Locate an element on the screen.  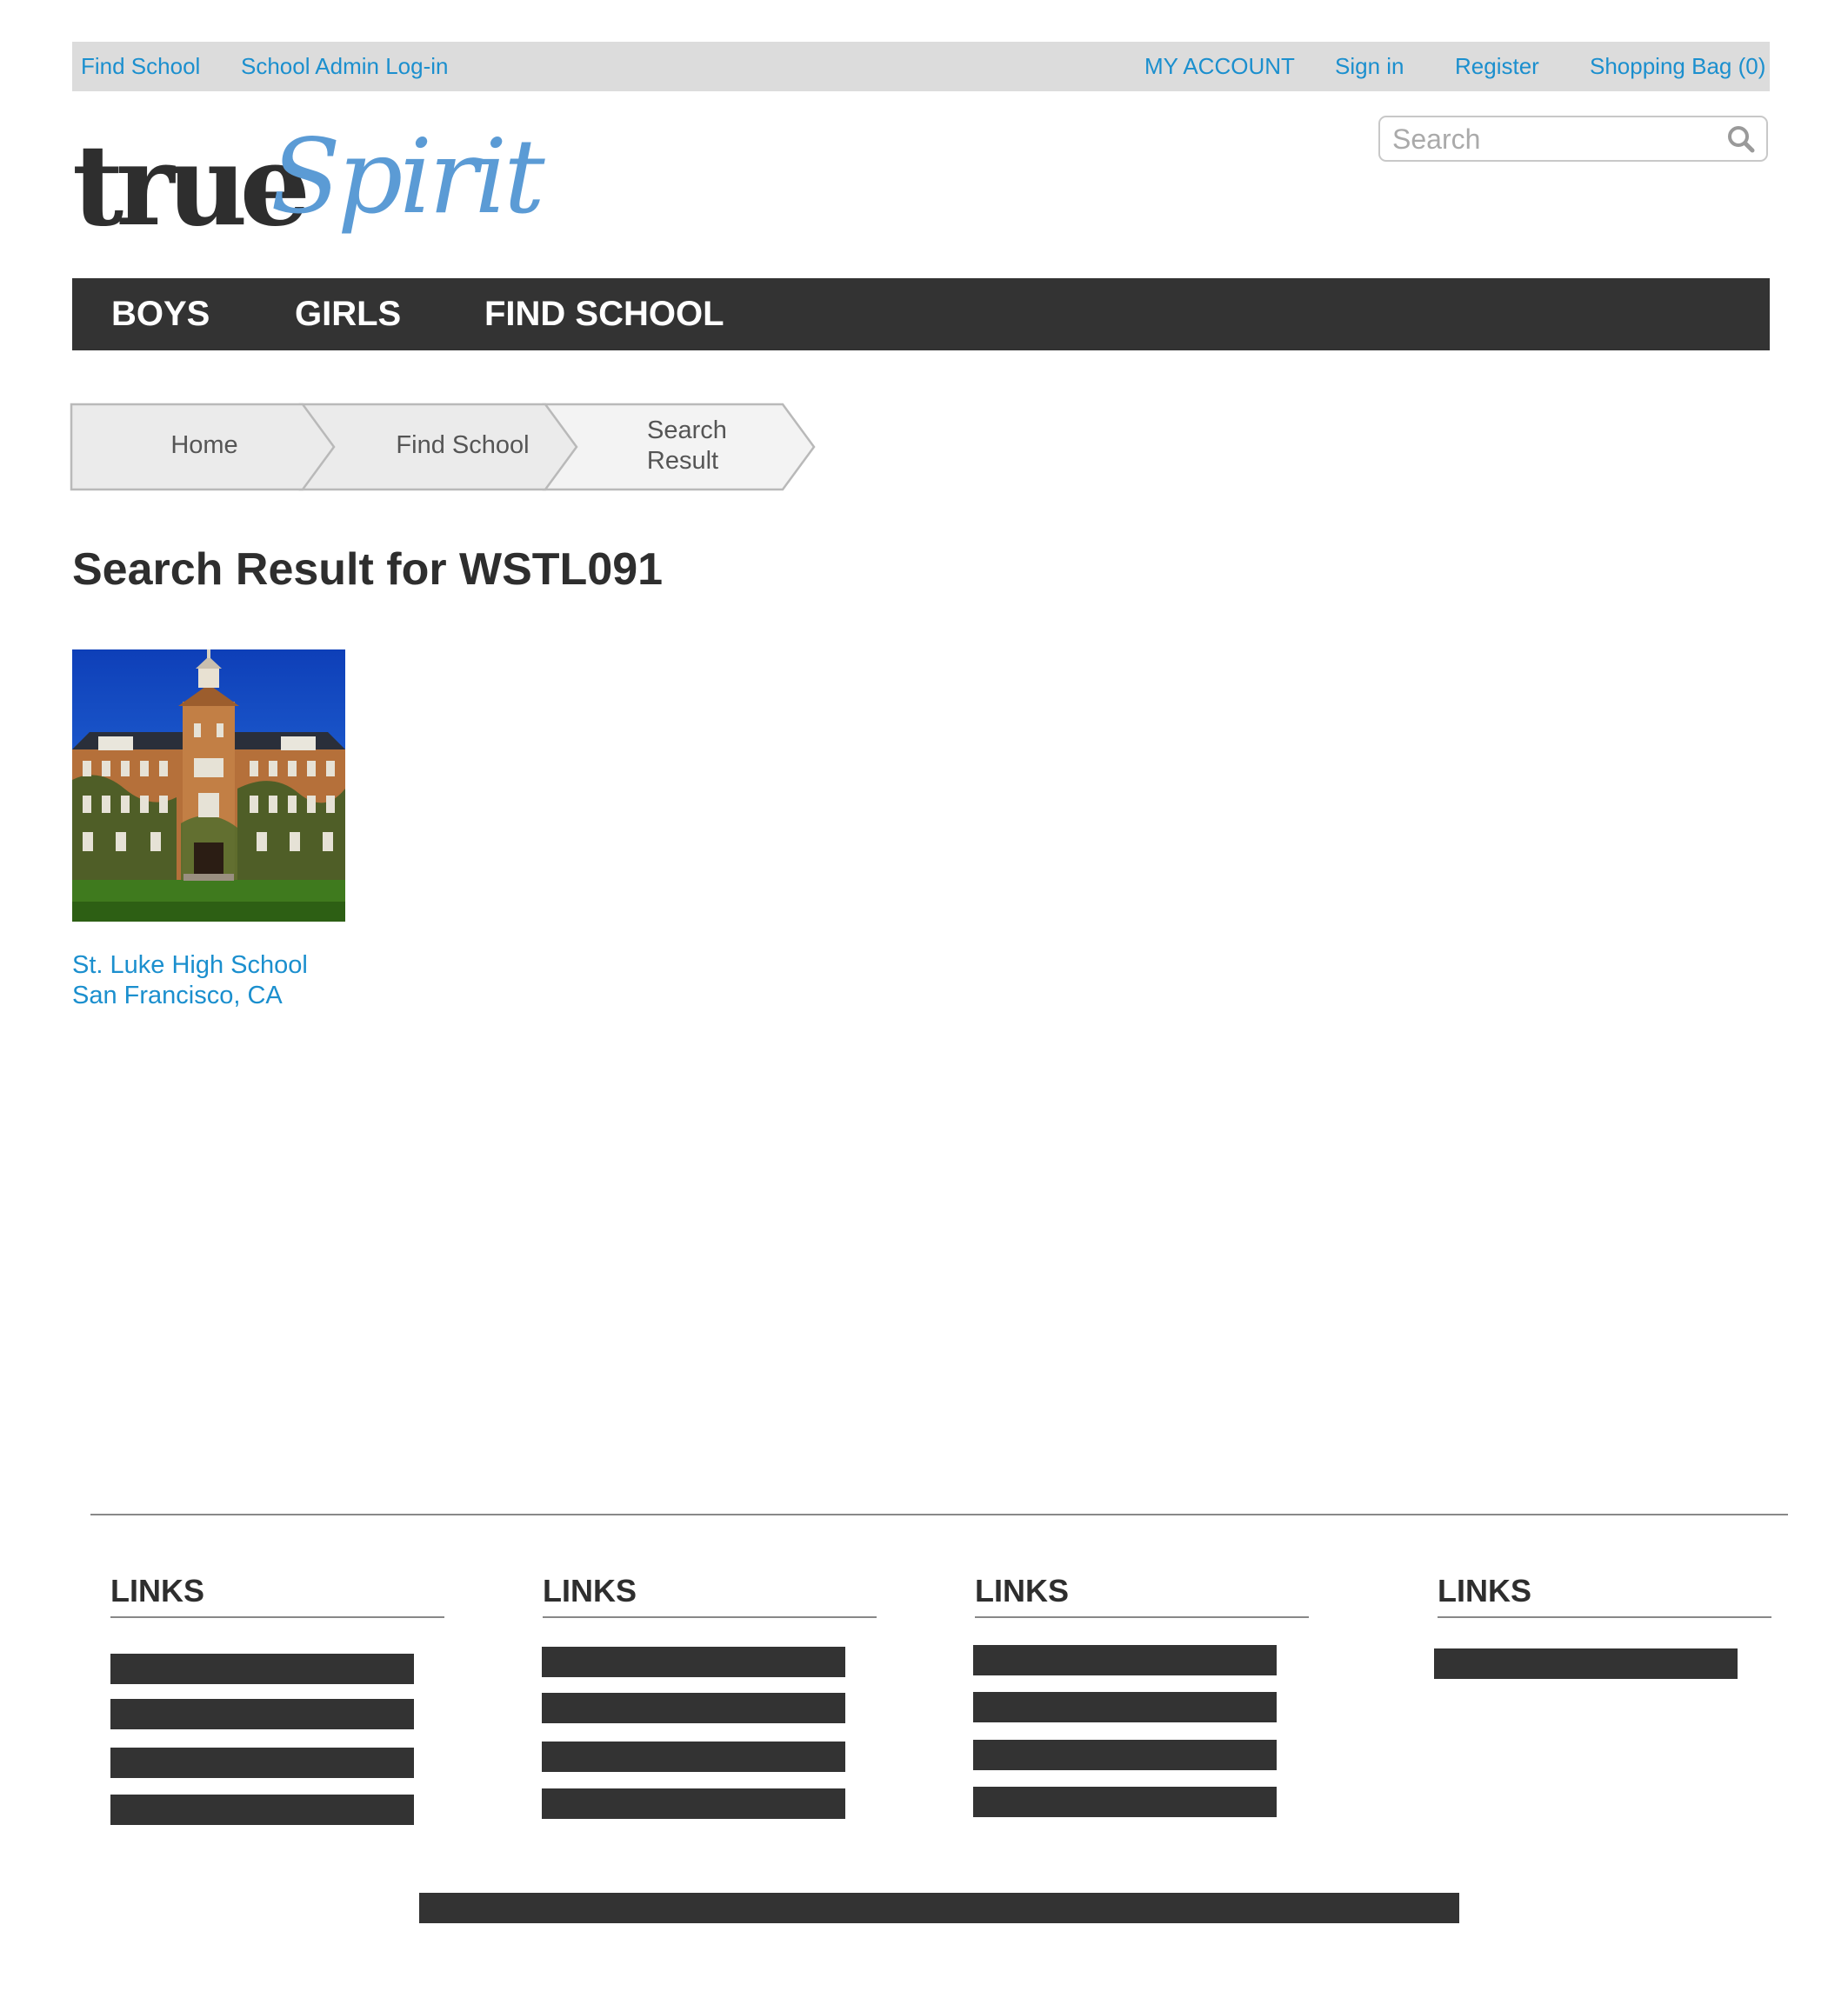
footer-column-4: LINKS is located at coordinates (1605, 1591).